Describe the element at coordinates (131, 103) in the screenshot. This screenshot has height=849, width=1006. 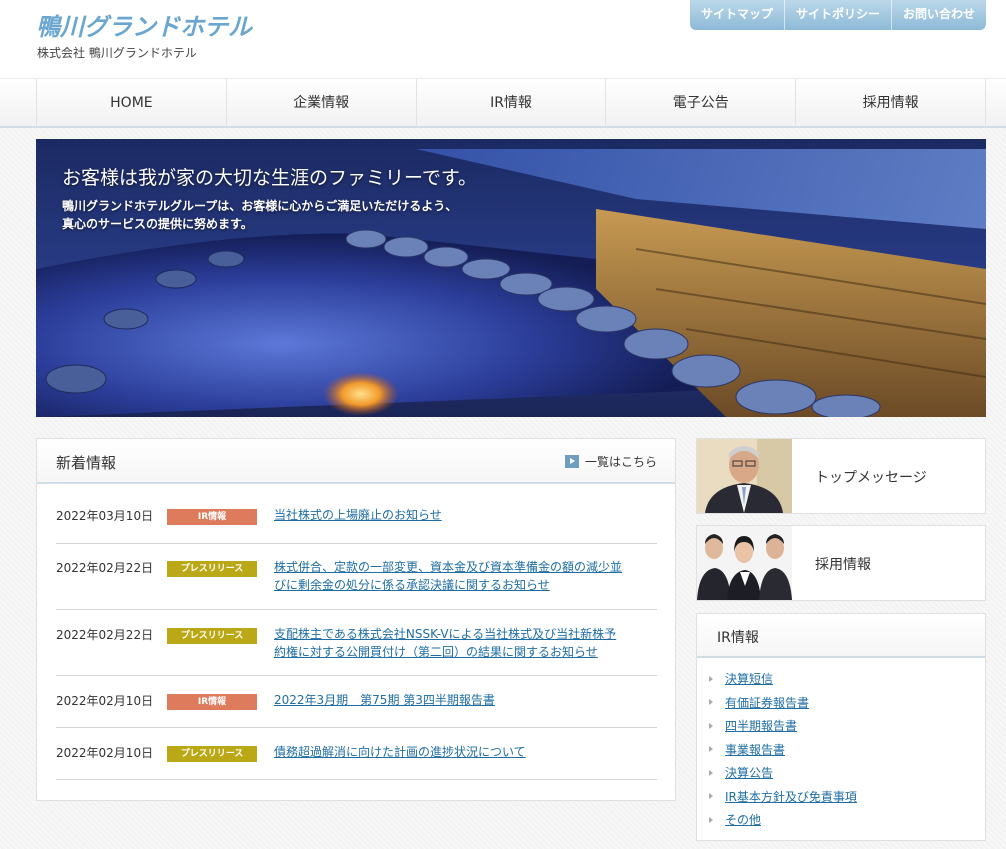
I see `nav-home: HOME` at that location.